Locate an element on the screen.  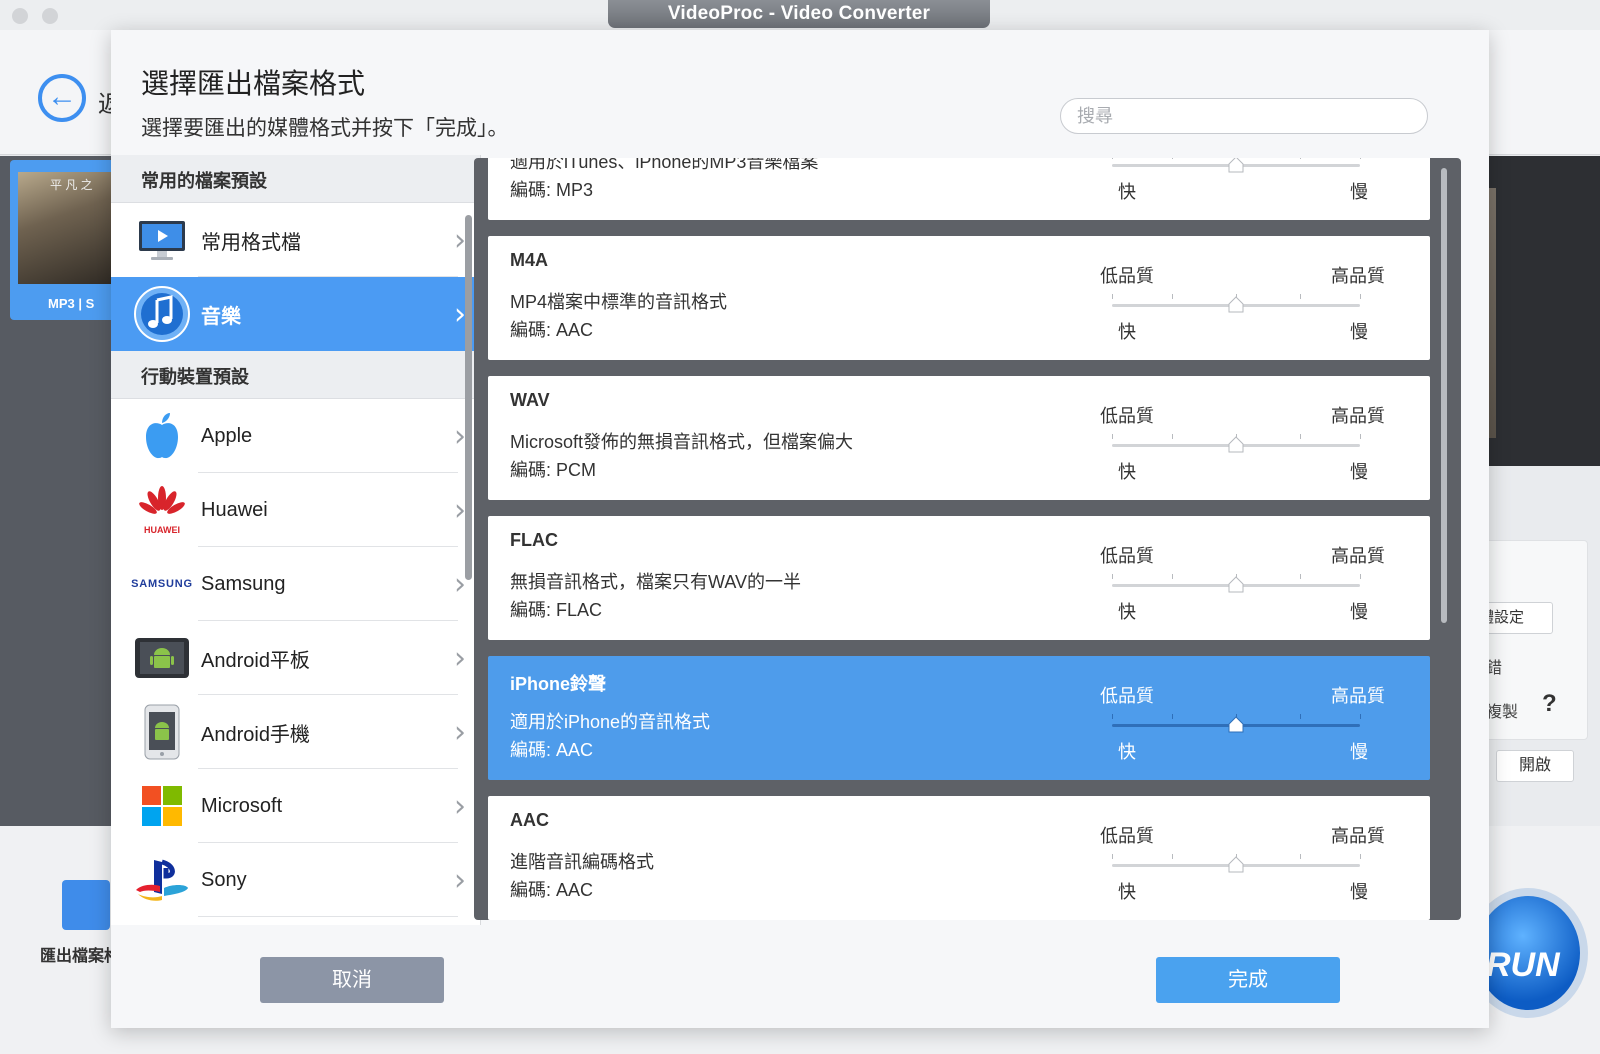
format-description: MP4檔案中標準的音訊格式 is located at coordinates (619, 302).